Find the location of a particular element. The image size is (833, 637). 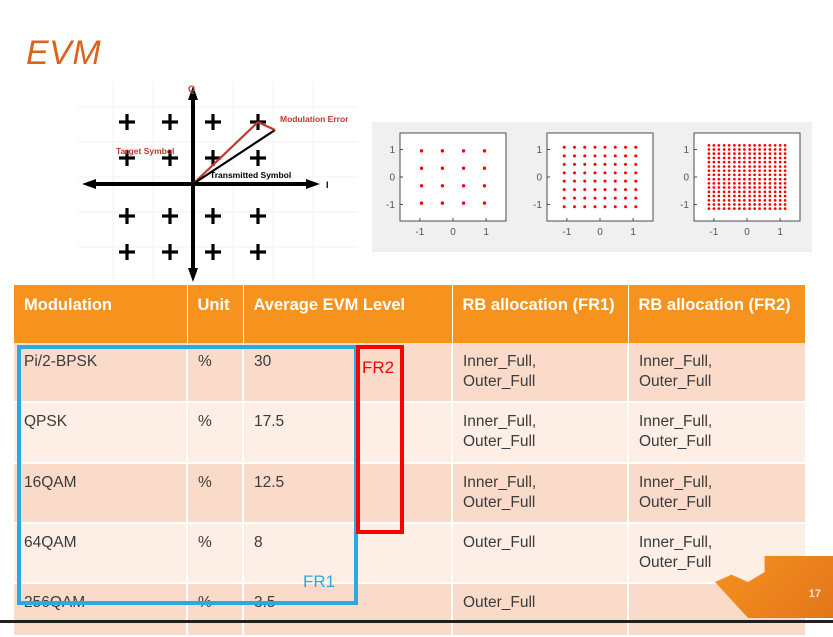

i-axis-label: I is located at coordinates (327, 185).